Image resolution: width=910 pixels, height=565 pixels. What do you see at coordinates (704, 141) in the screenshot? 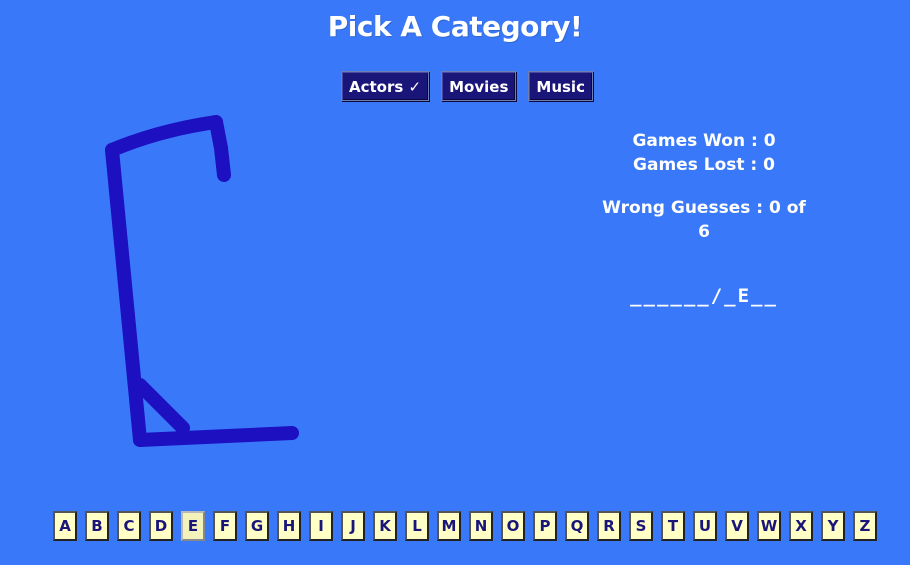
I see `games-won: Games Won : 0` at bounding box center [704, 141].